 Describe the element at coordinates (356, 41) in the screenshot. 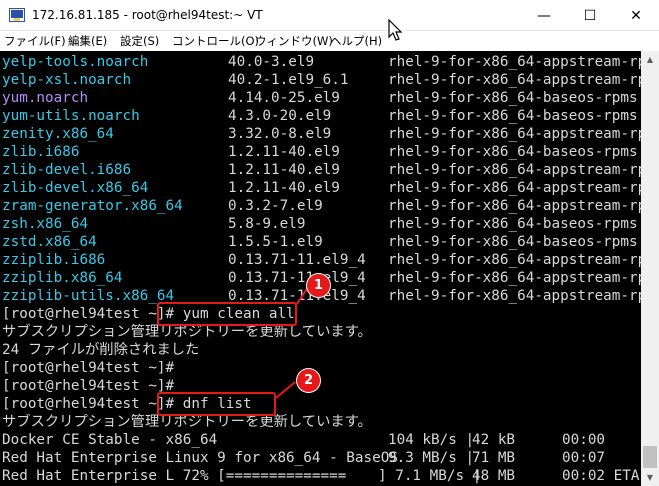

I see `menu-help: ヘルプ(H)` at that location.